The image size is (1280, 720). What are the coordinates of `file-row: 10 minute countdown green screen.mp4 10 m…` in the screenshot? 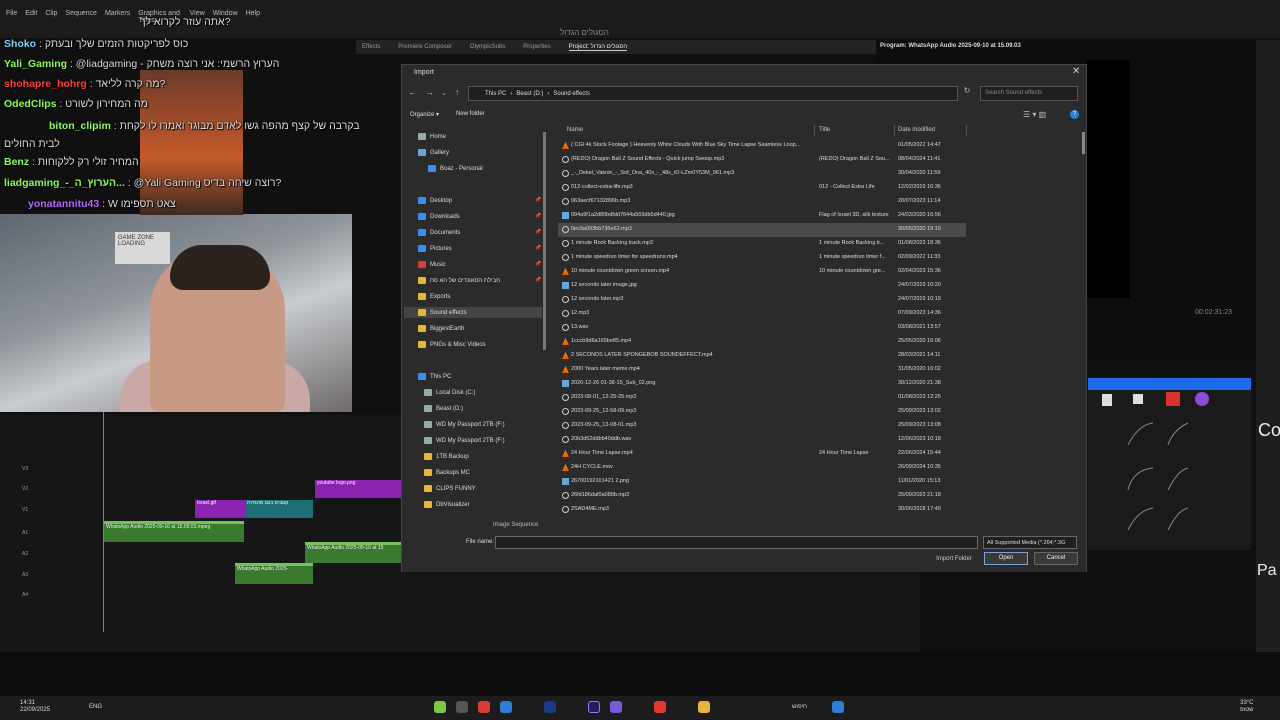 It's located at (762, 272).